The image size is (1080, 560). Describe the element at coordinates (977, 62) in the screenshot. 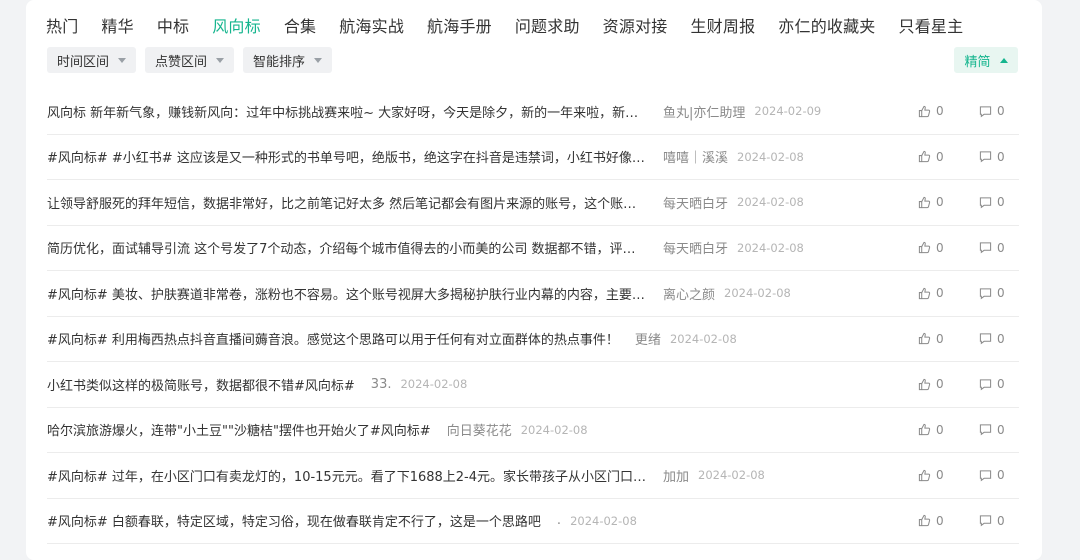

I see `view-toggle-label: 精简` at that location.